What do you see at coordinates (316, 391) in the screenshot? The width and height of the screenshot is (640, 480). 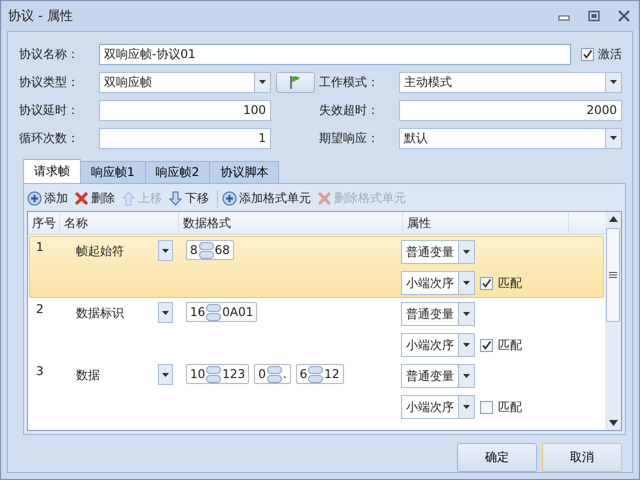 I see `table-row: 3 数据 10 123 0 . 6 12 普通变量 小端次序 匹配` at bounding box center [316, 391].